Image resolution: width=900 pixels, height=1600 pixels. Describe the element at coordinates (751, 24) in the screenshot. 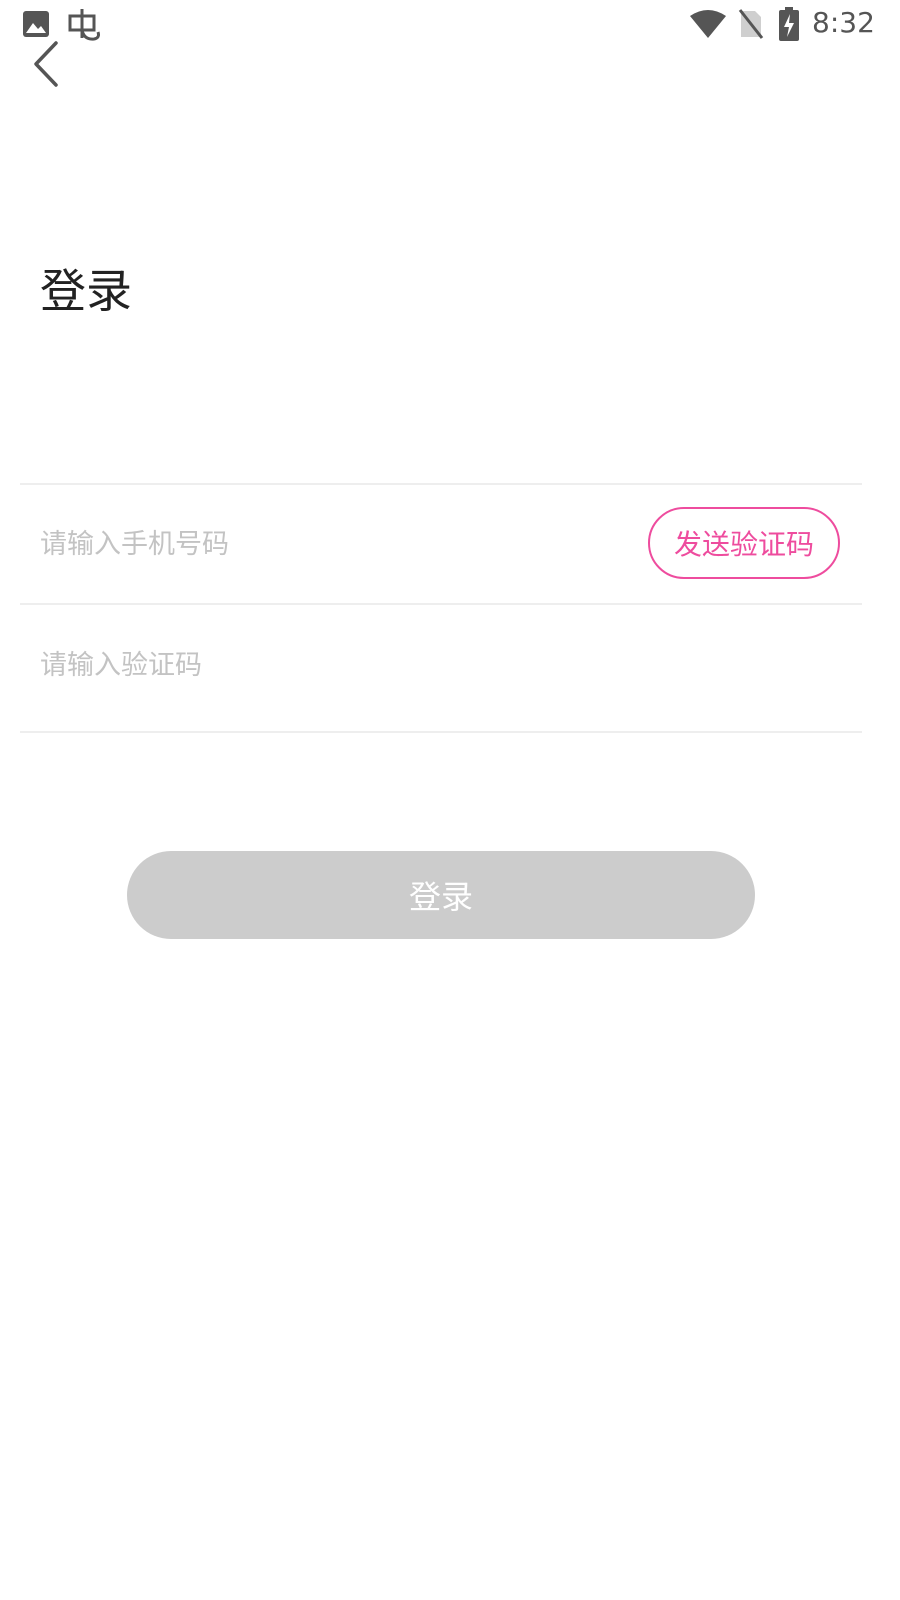

I see `no-sim-icon` at that location.